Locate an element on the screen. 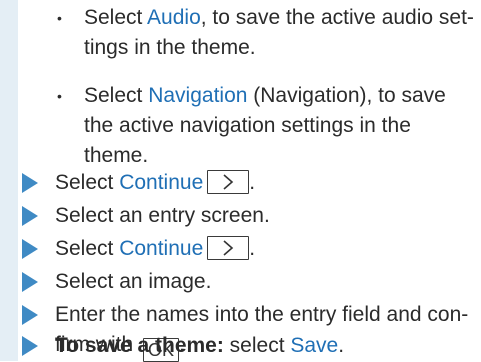 The width and height of the screenshot is (481, 362). step-continue-2: Select Continue. is located at coordinates (249, 249).